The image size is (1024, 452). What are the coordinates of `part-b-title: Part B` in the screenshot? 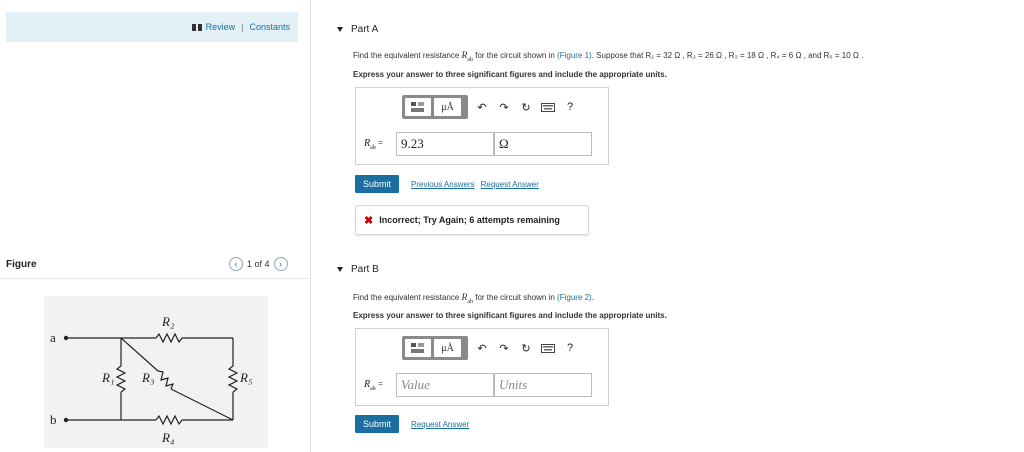 It's located at (365, 269).